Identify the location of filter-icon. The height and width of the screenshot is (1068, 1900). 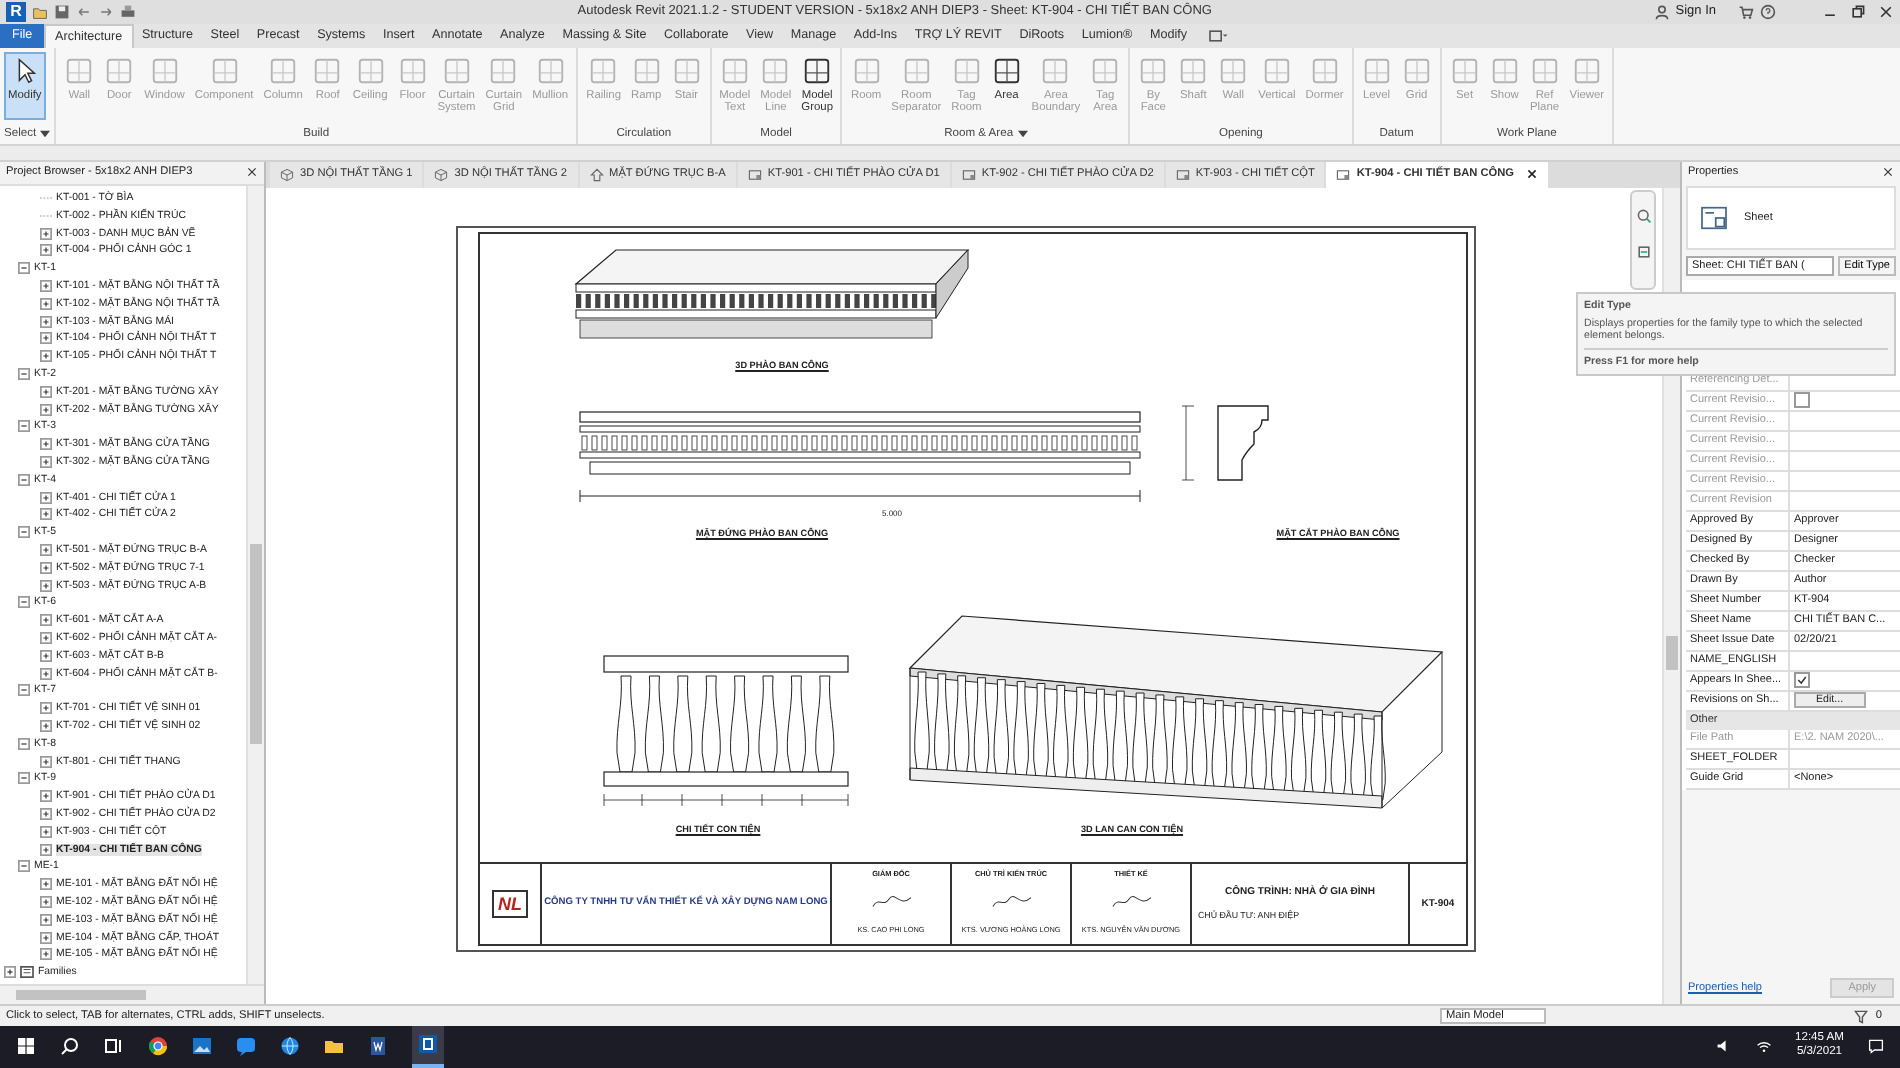
(1860, 1016).